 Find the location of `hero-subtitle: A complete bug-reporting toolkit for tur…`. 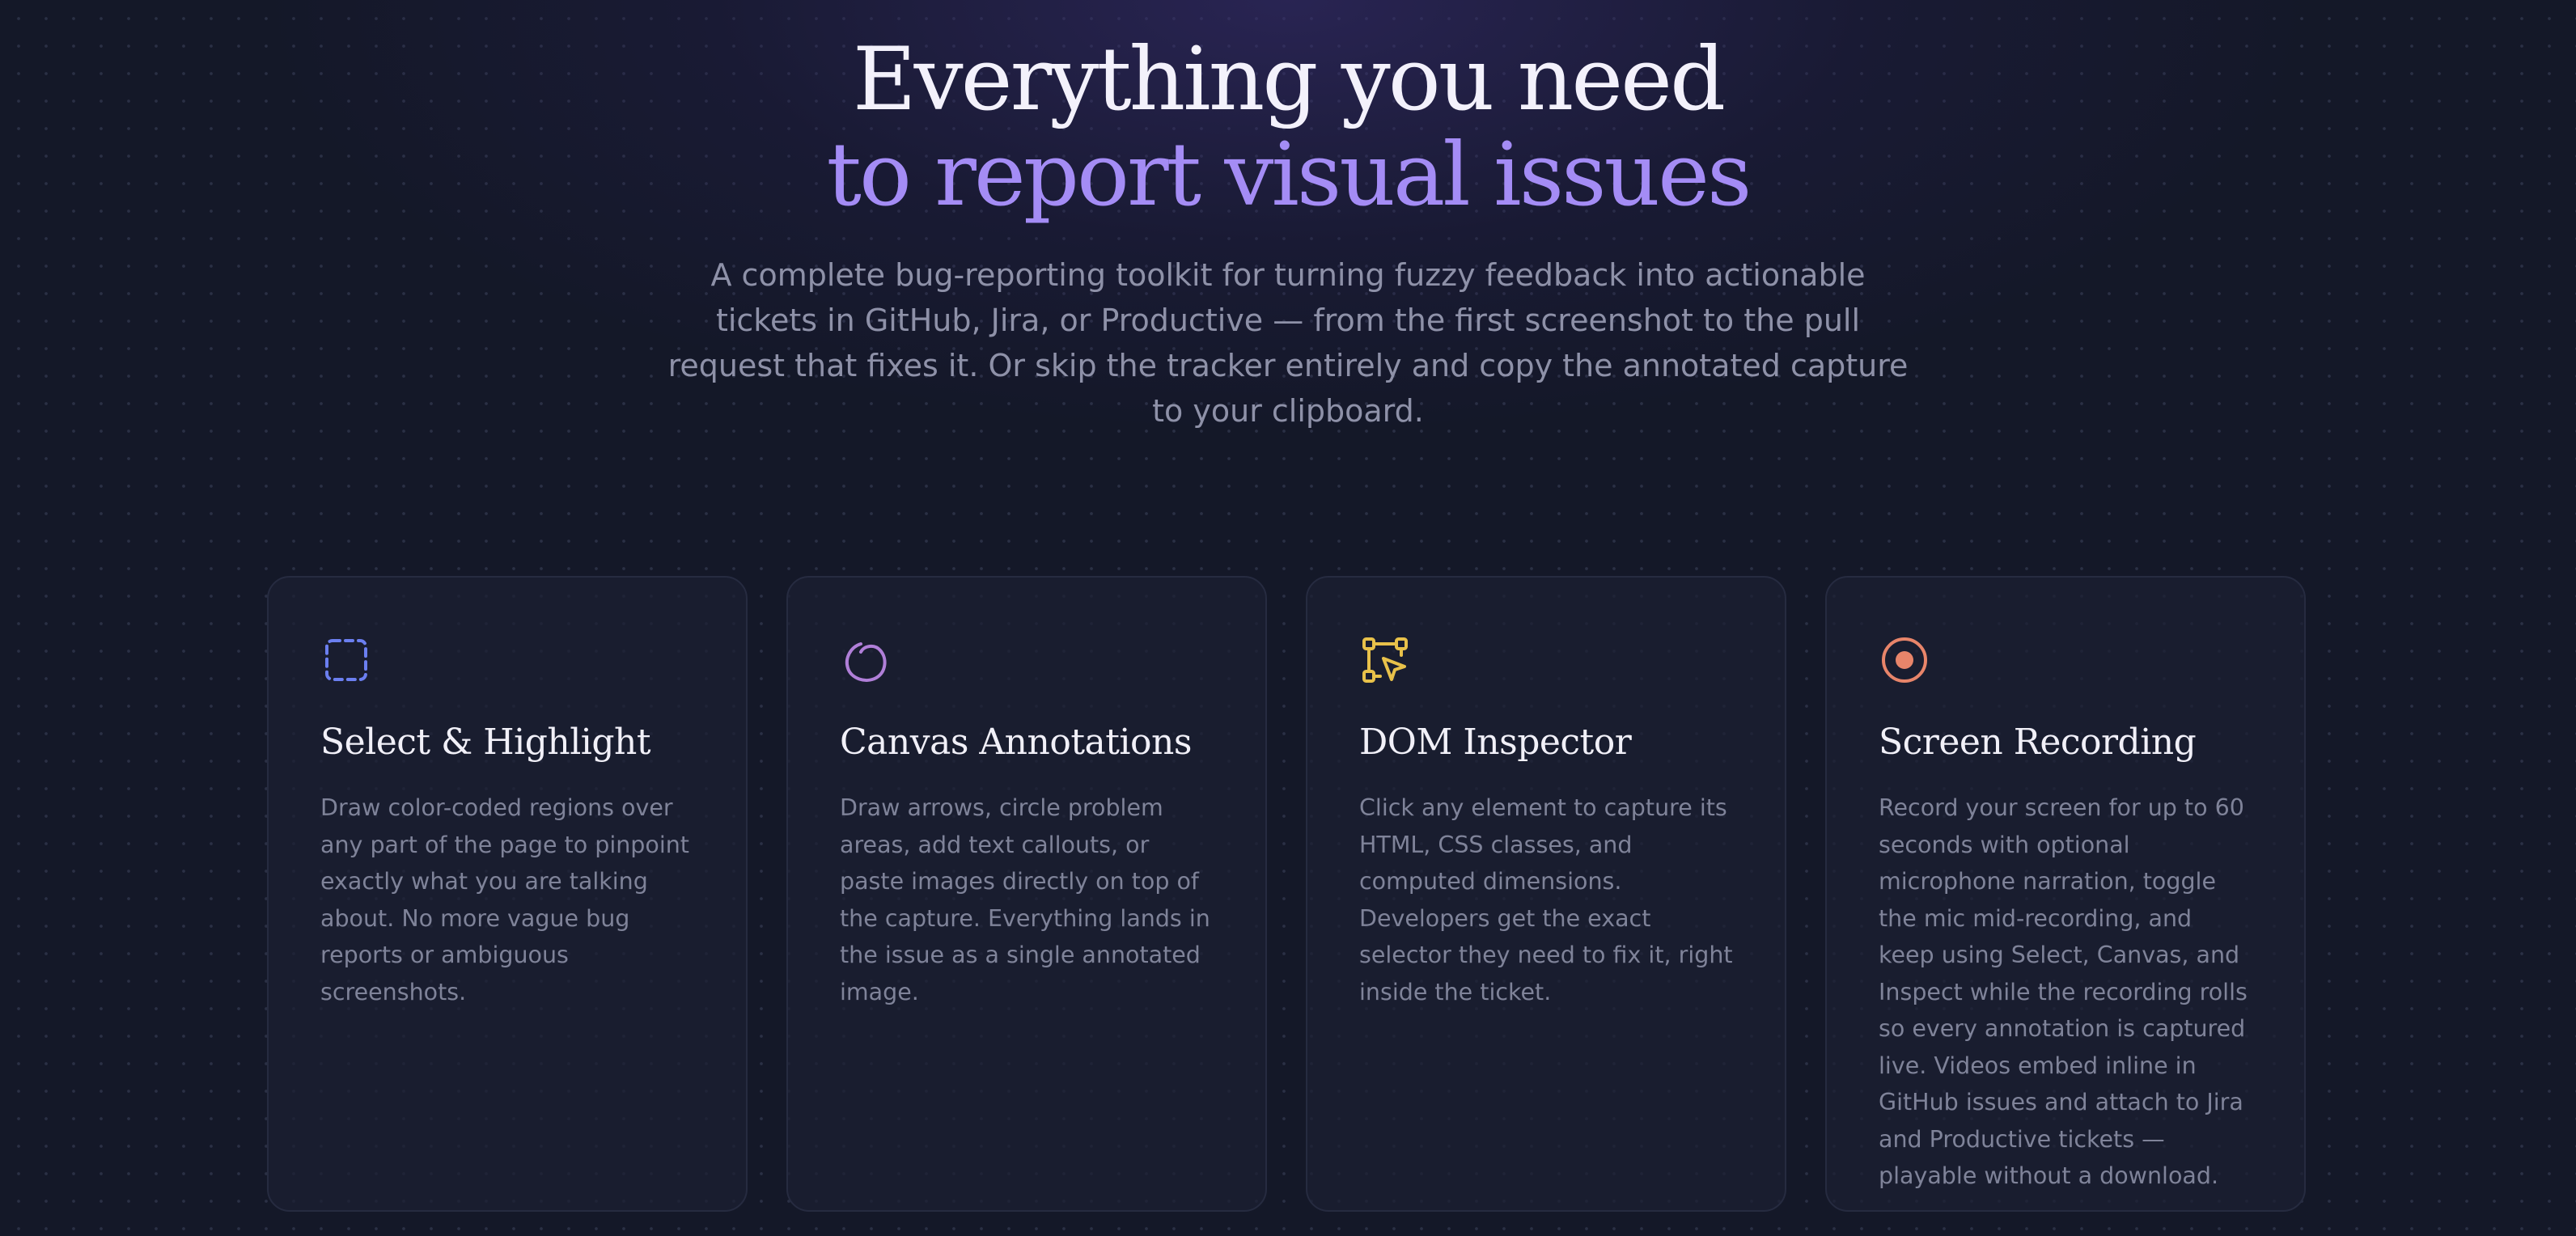

hero-subtitle: A complete bug-reporting toolkit for tur… is located at coordinates (1288, 343).